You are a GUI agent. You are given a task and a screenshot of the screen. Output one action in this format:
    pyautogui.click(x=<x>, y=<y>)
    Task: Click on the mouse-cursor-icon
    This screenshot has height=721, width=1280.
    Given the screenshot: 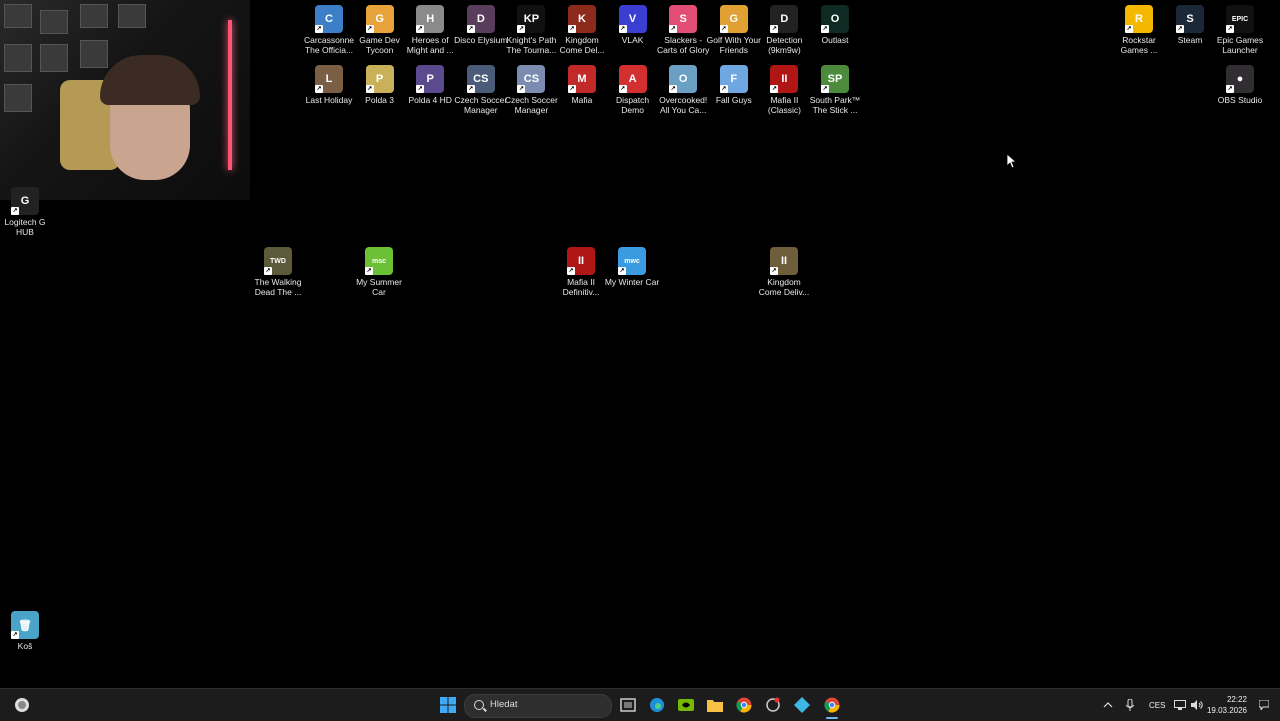 What is the action you would take?
    pyautogui.click(x=1012, y=161)
    